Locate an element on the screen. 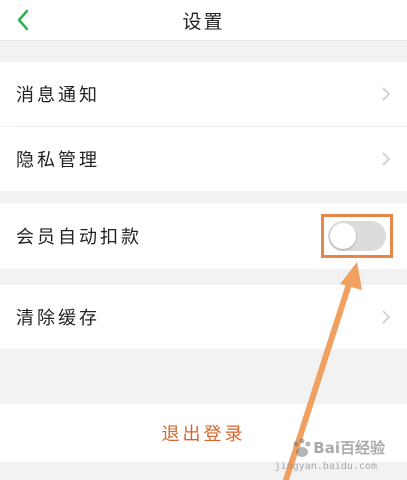 The height and width of the screenshot is (480, 407). settings-item-label: 隐私管理 is located at coordinates (58, 160).